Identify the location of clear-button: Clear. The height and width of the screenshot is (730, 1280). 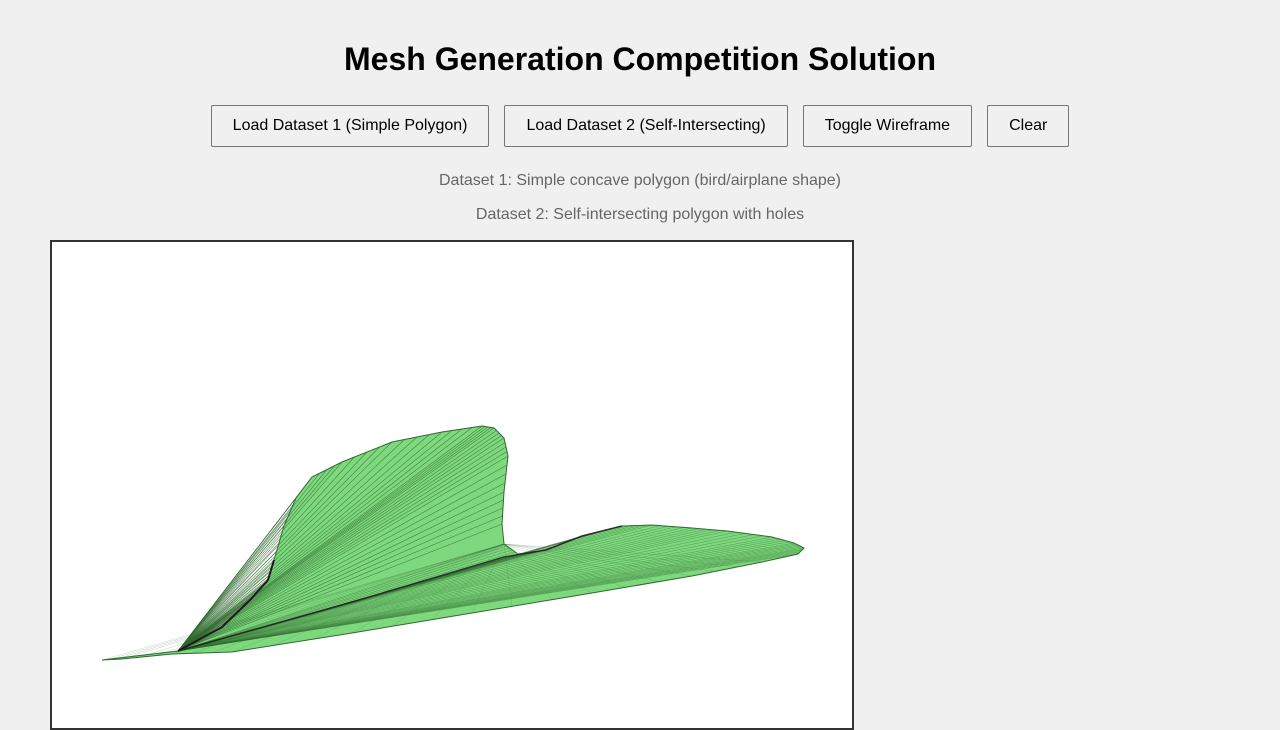
(1028, 126).